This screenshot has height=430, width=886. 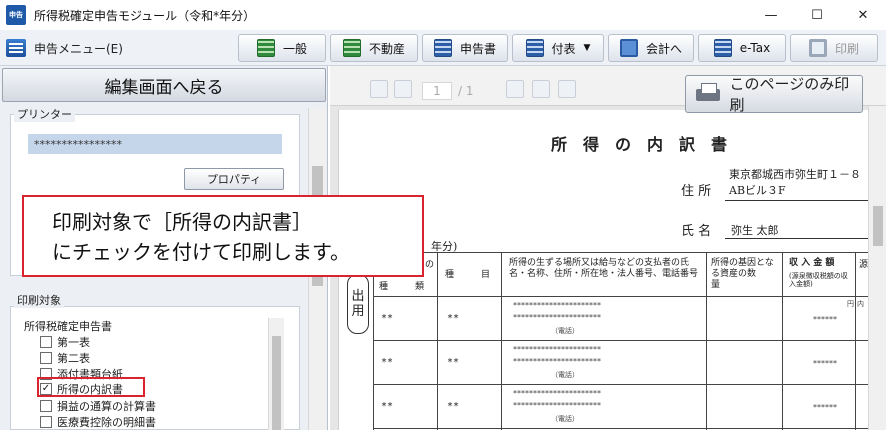 What do you see at coordinates (73, 358) in the screenshot?
I see `checkbox-label: 第二表` at bounding box center [73, 358].